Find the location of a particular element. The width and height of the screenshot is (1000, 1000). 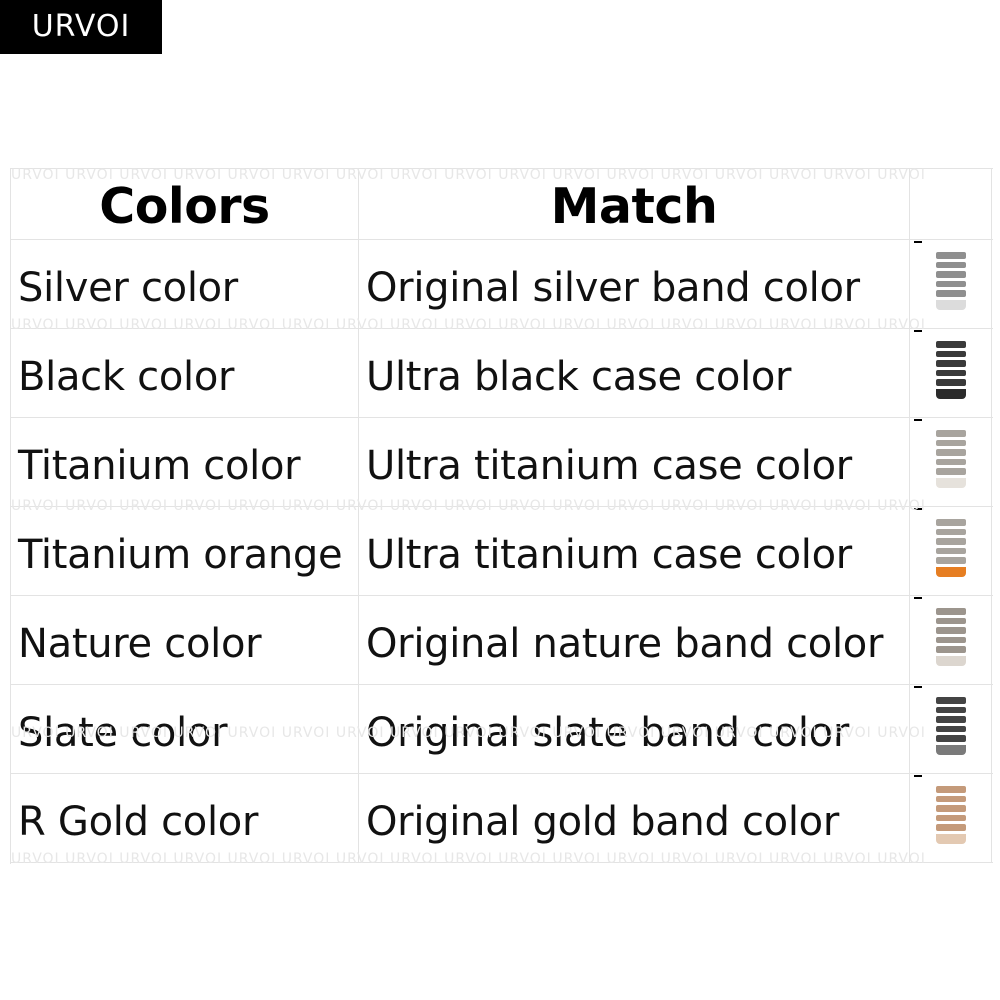

color-name-cell: Nature color is located at coordinates (185, 640).